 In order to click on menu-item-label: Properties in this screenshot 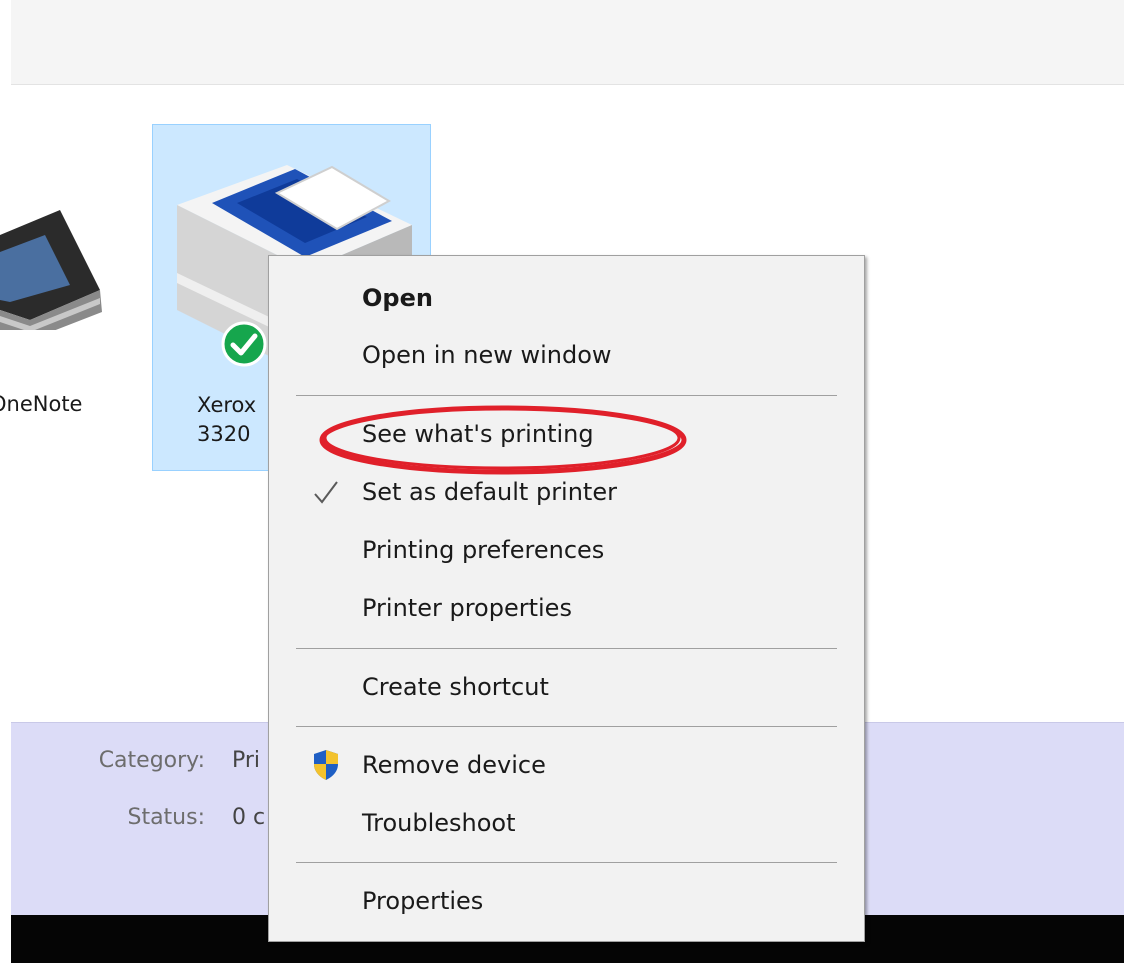, I will do `click(423, 901)`.